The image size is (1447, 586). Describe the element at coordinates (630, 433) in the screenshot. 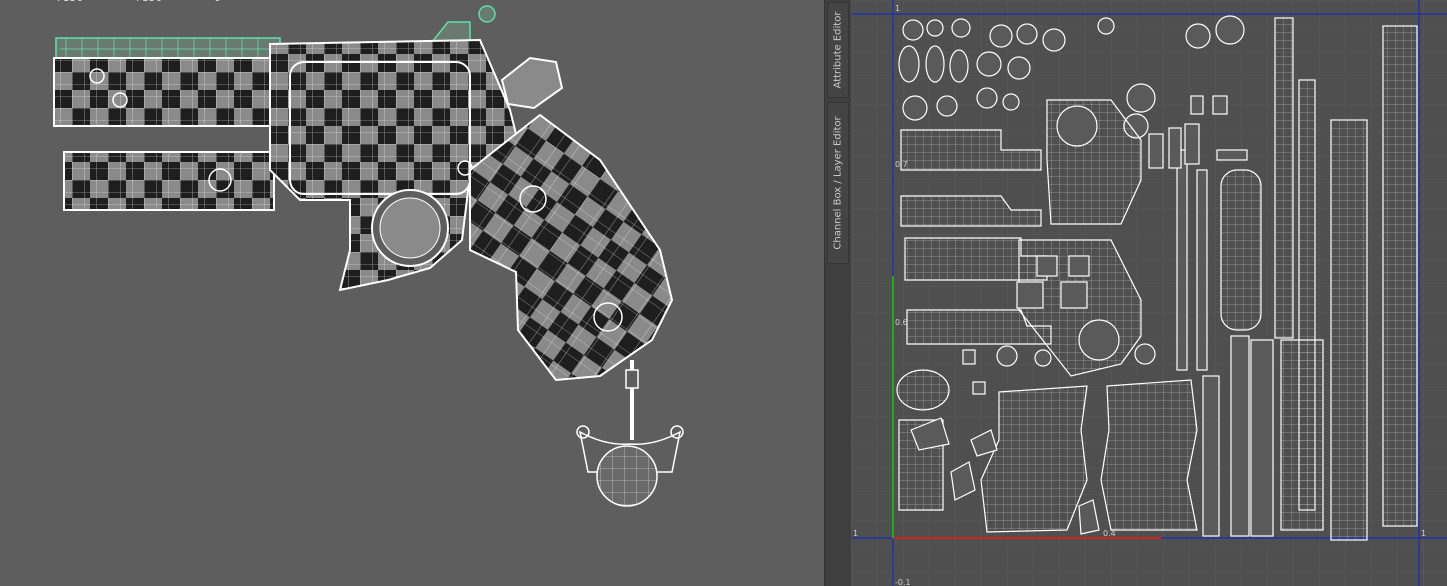

I see `grip-charm` at that location.